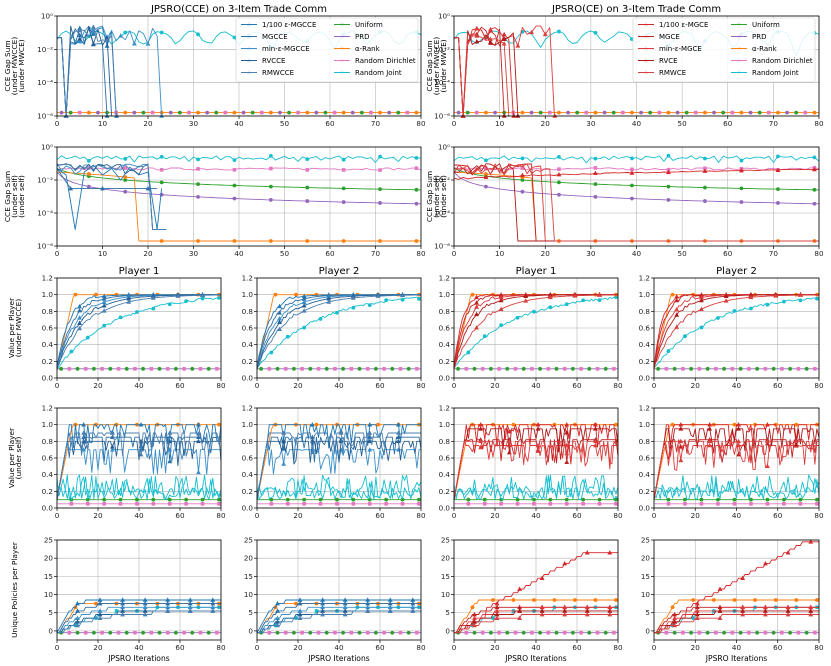  What do you see at coordinates (672, 73) in the screenshot?
I see `legend-entry: RMWCE` at bounding box center [672, 73].